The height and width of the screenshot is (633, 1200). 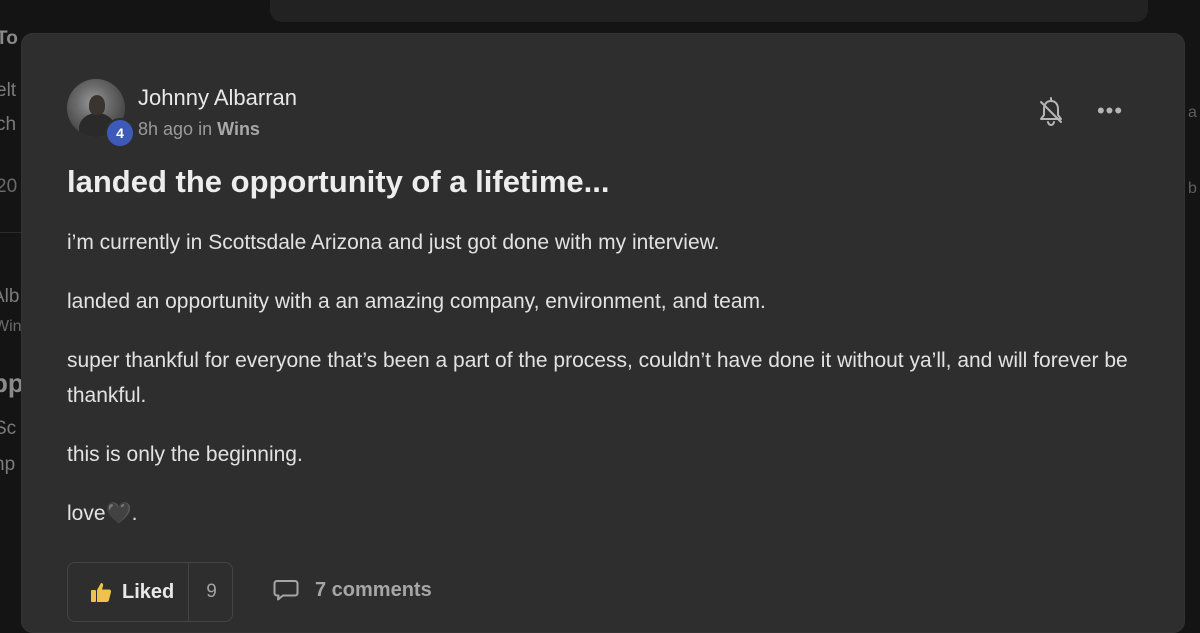 What do you see at coordinates (185, 454) in the screenshot?
I see `post-paragraph: this is only the beginning.` at bounding box center [185, 454].